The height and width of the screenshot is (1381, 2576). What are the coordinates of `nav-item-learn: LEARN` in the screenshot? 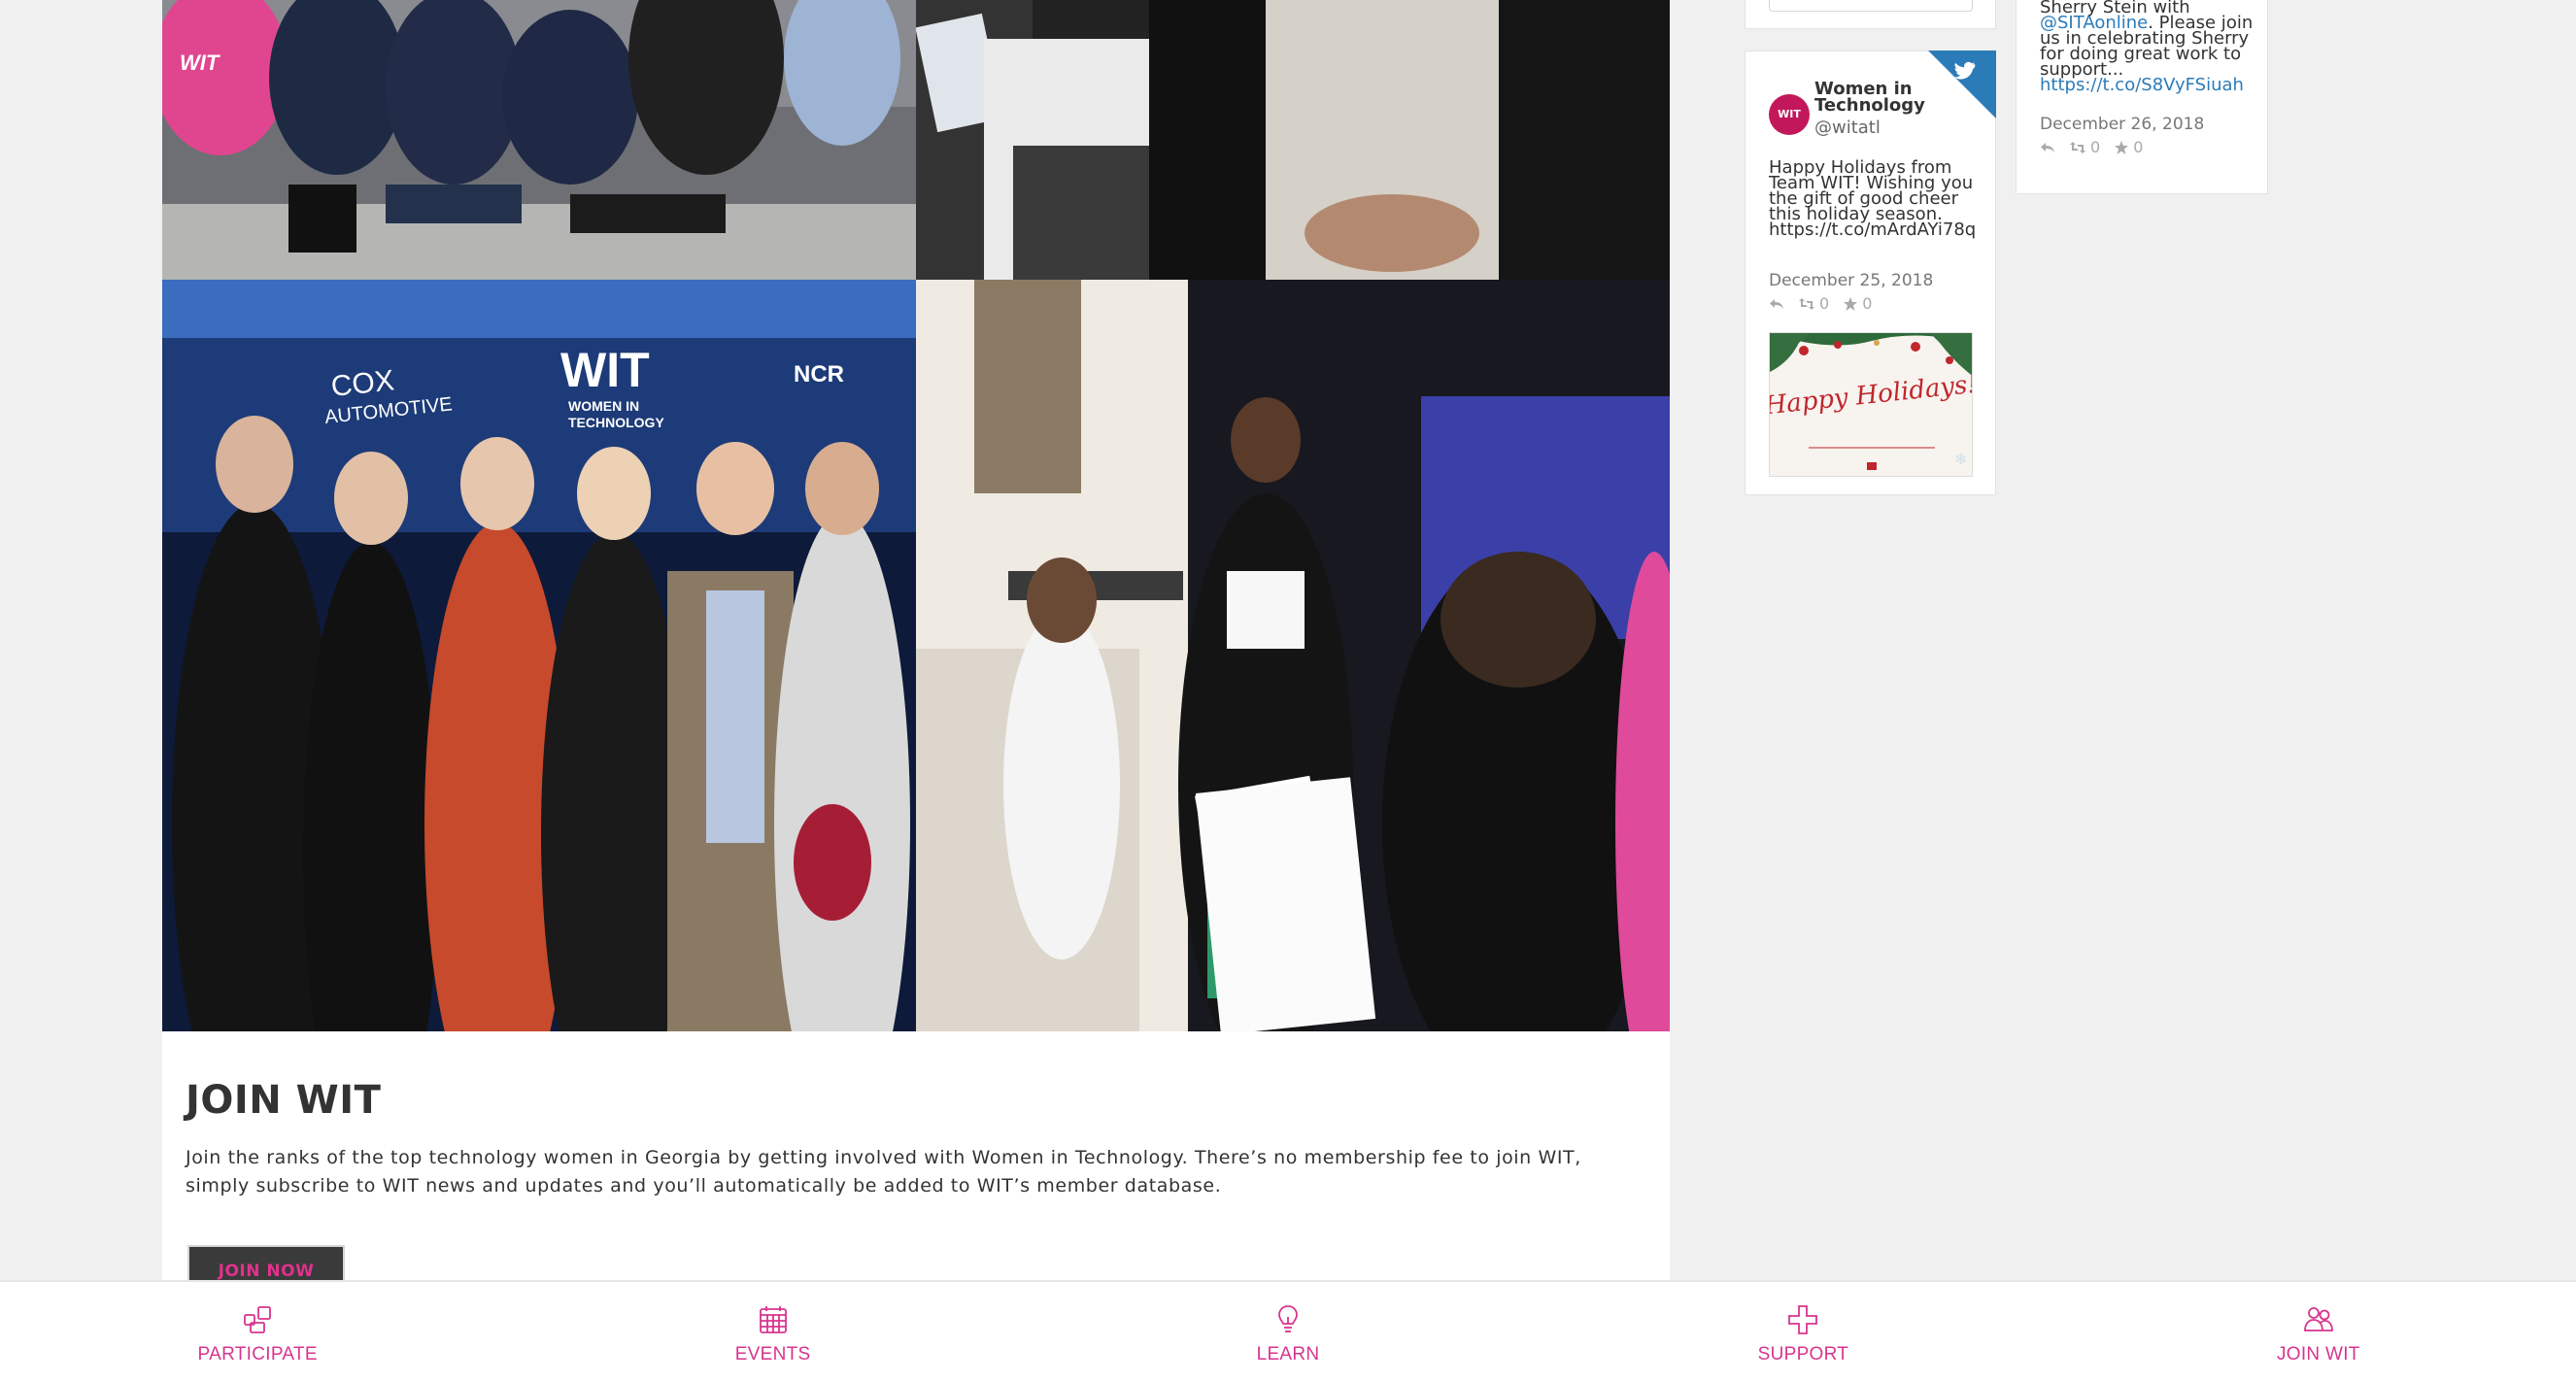 It's located at (1288, 1331).